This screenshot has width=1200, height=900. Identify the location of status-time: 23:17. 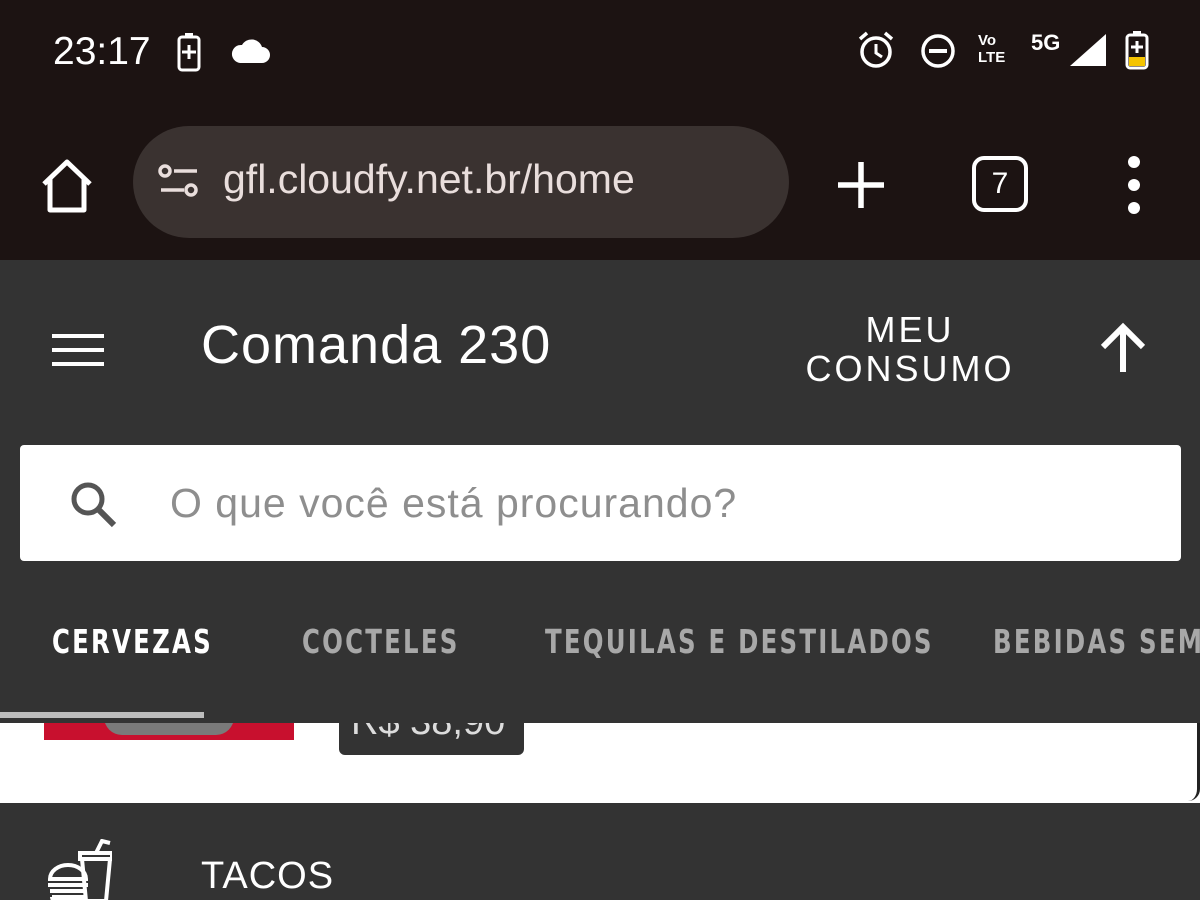
(102, 51).